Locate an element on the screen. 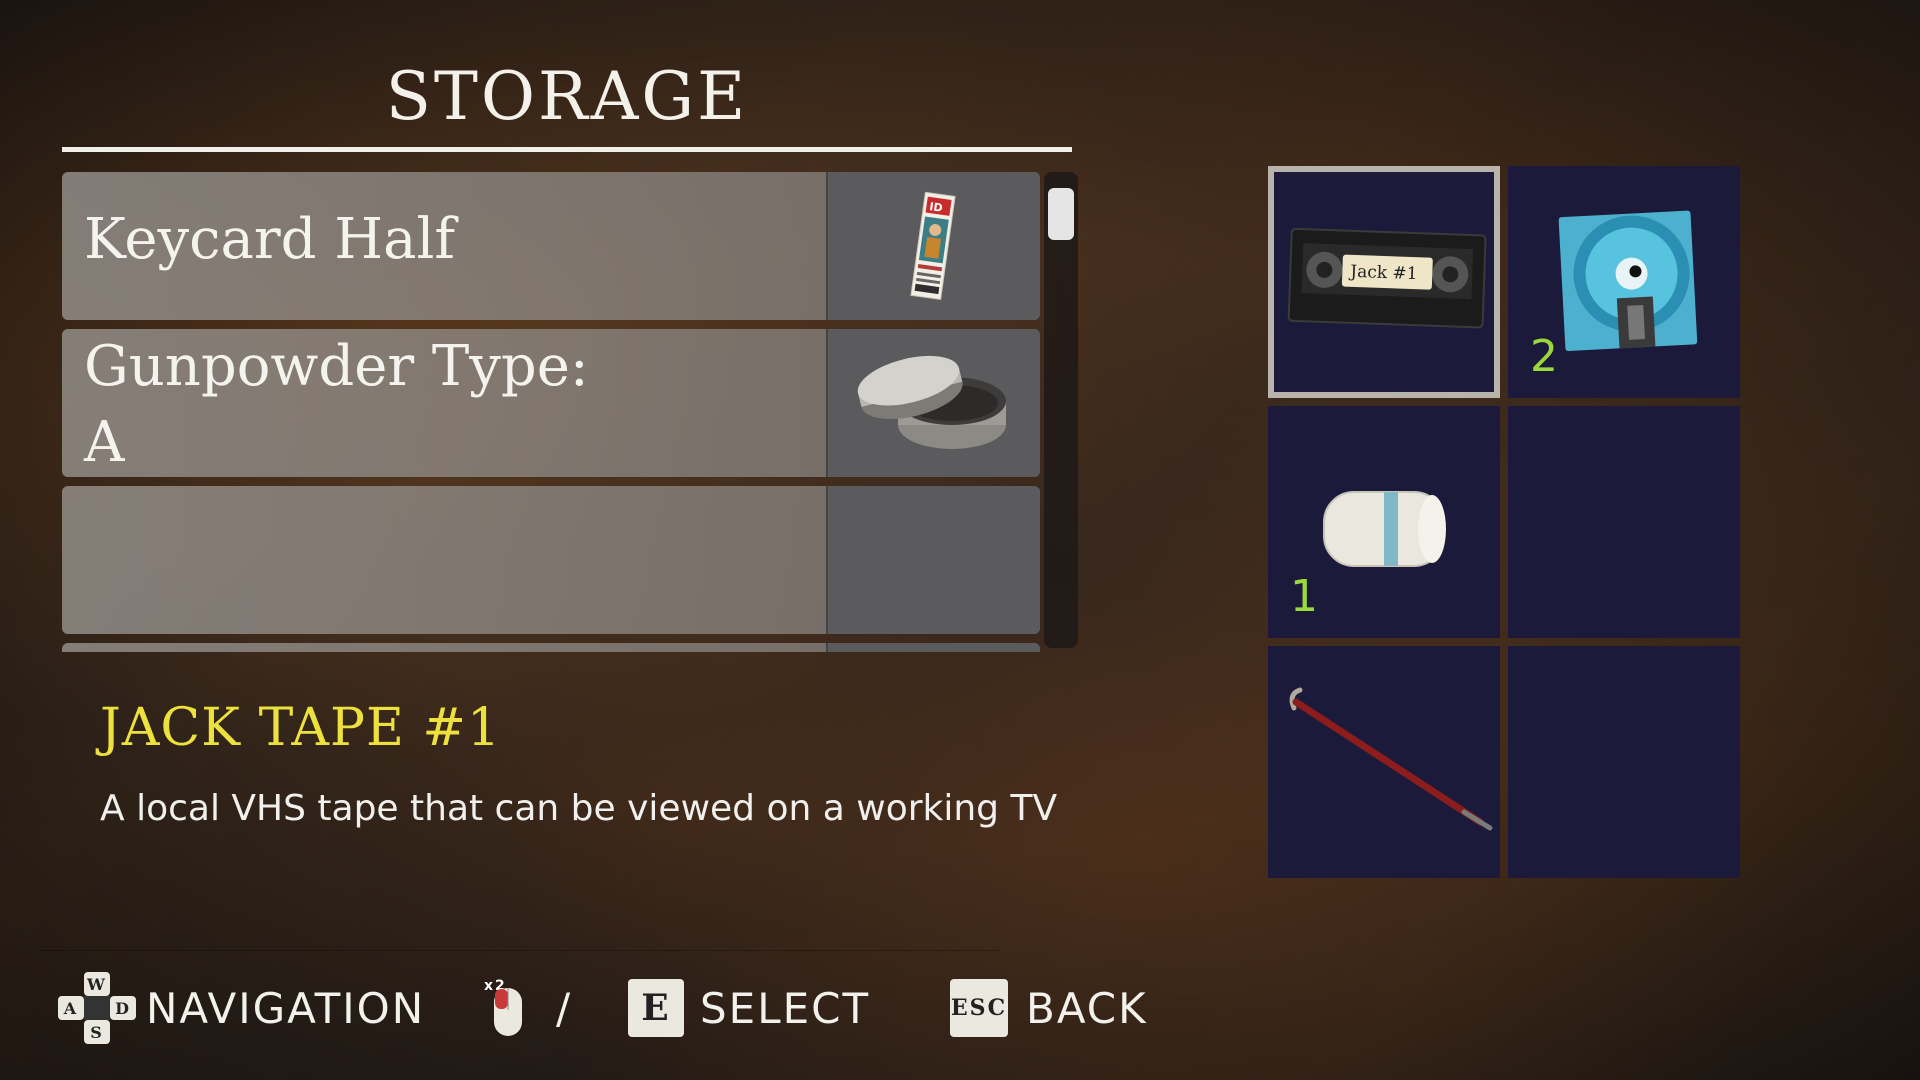 The height and width of the screenshot is (1080, 1920). select-label: SELECT is located at coordinates (785, 1008).